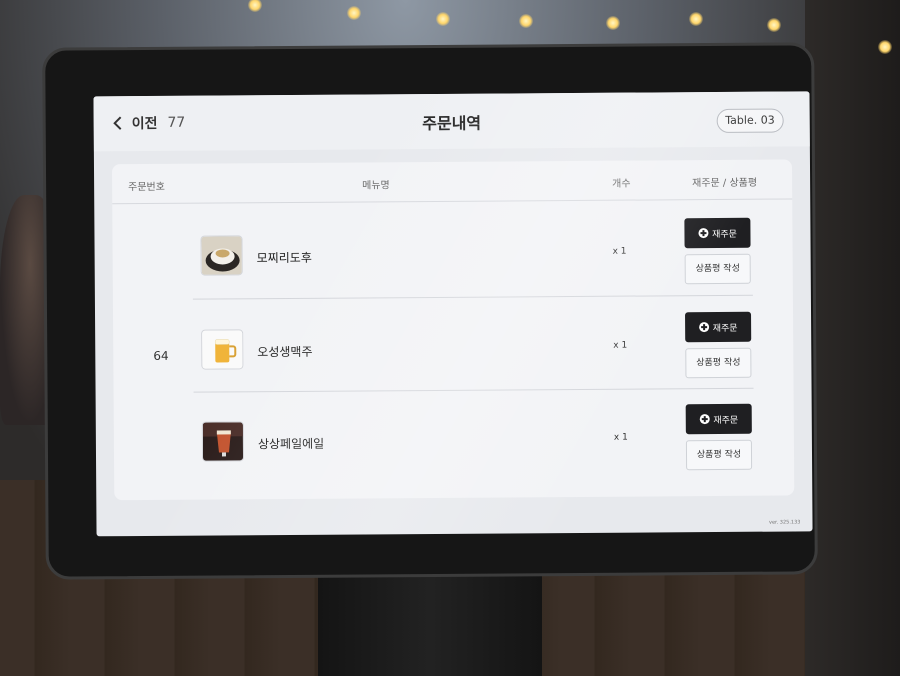  Describe the element at coordinates (852, 338) in the screenshot. I see `background-wall` at that location.